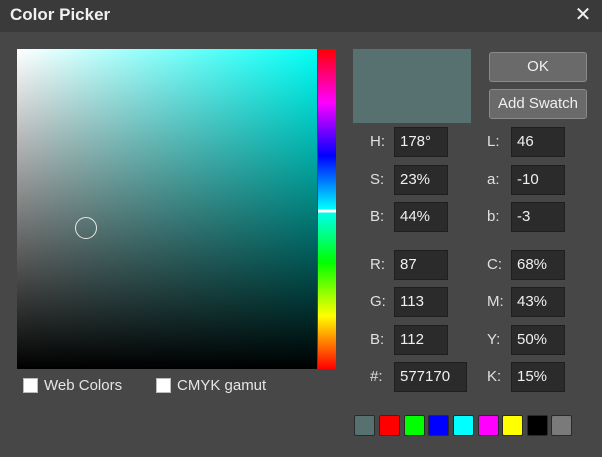 This screenshot has height=457, width=602. What do you see at coordinates (538, 180) in the screenshot?
I see `lab-a-input: -10` at bounding box center [538, 180].